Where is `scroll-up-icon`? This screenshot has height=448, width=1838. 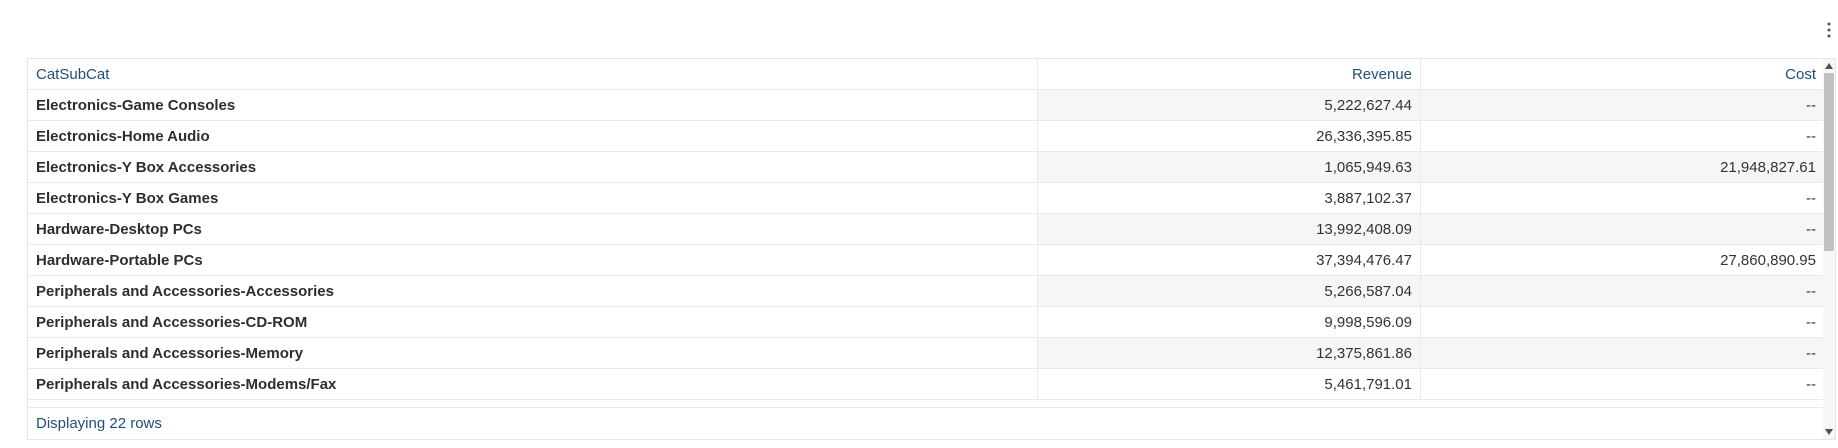 scroll-up-icon is located at coordinates (1829, 66).